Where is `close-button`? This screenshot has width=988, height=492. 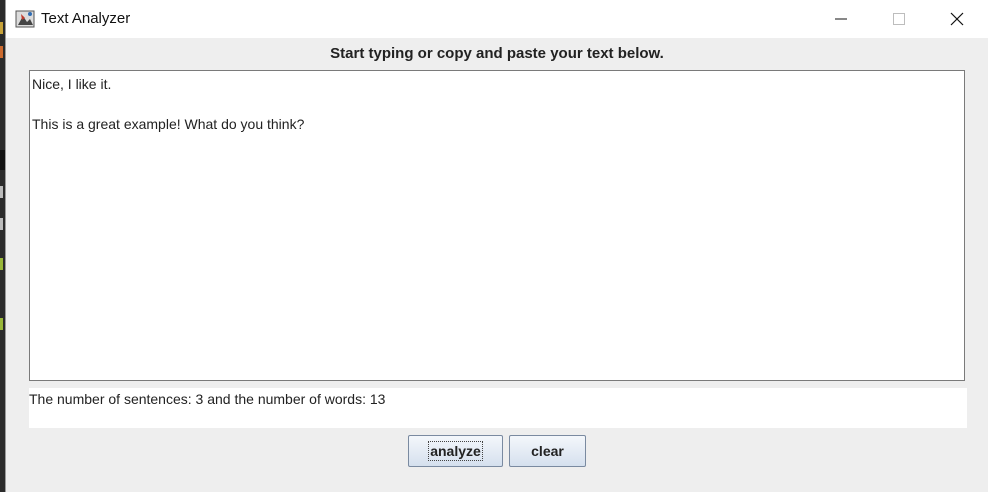
close-button is located at coordinates (957, 19).